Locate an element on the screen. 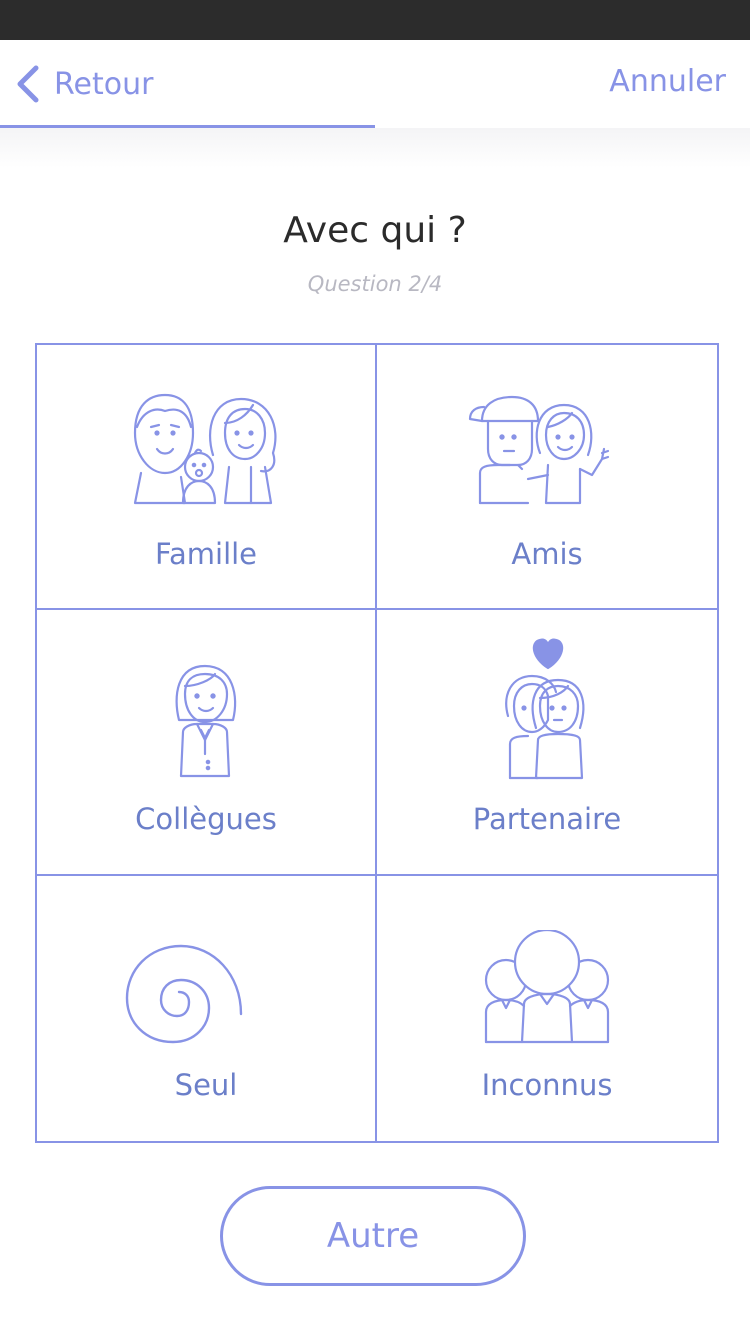  colleague-icon is located at coordinates (206, 723).